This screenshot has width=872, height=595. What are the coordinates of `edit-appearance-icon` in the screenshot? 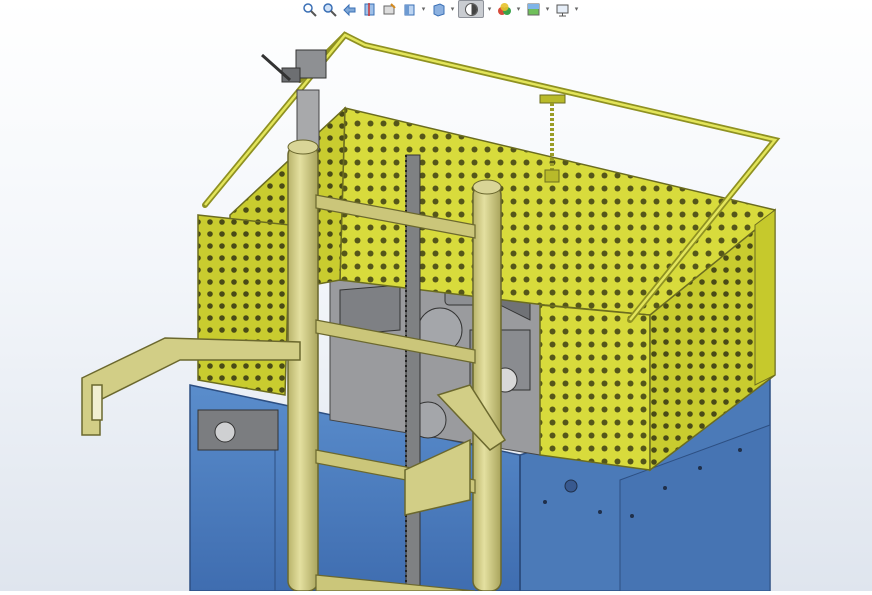 It's located at (504, 8).